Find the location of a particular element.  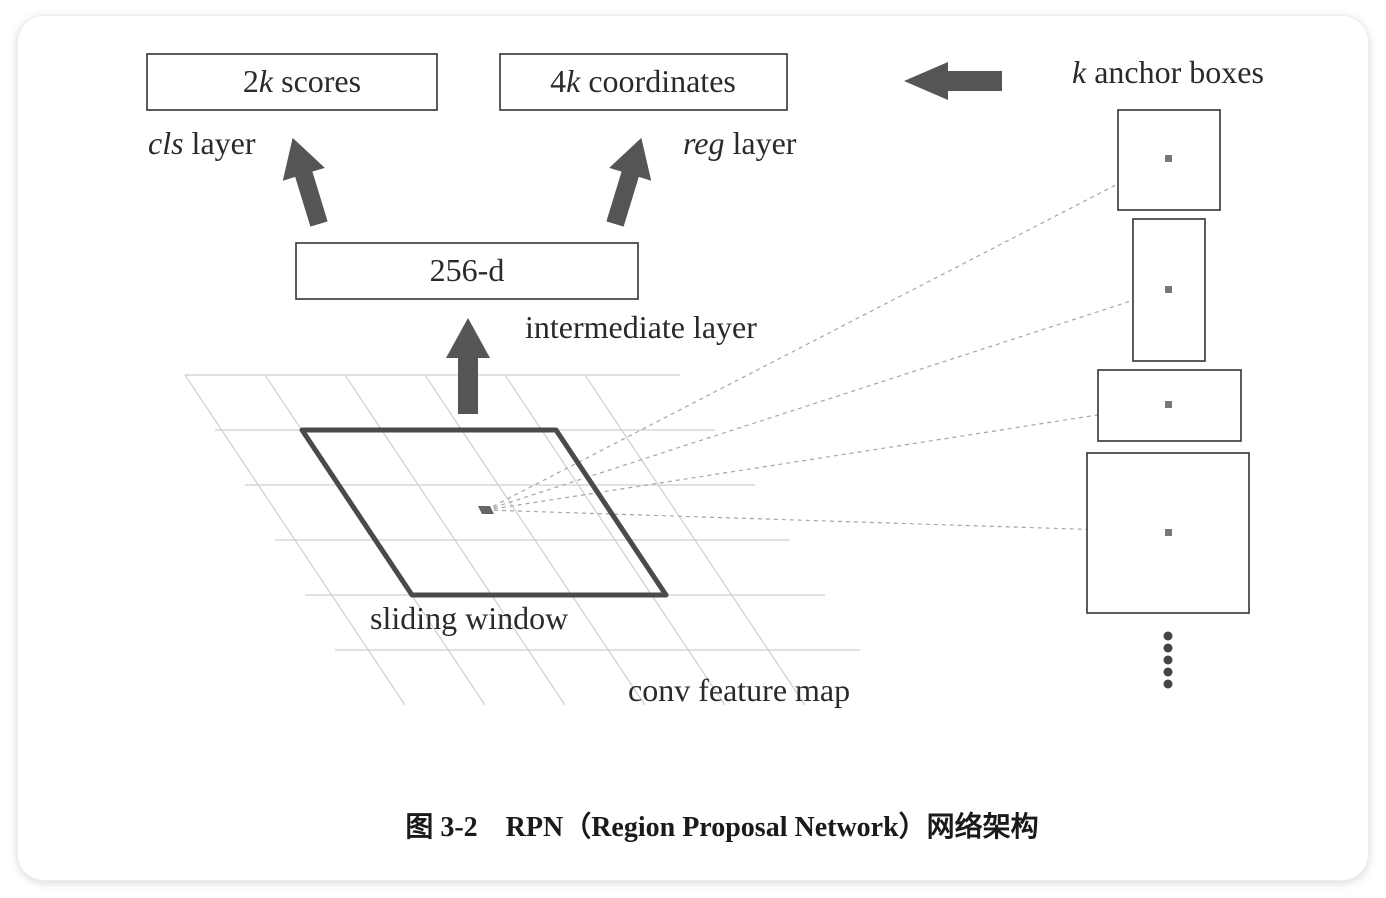

arrow-from-anchors is located at coordinates (953, 81).